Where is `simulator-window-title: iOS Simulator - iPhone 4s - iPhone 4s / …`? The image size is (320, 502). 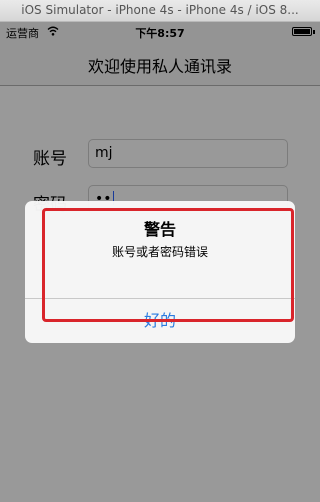
simulator-window-title: iOS Simulator - iPhone 4s - iPhone 4s / … is located at coordinates (160, 10).